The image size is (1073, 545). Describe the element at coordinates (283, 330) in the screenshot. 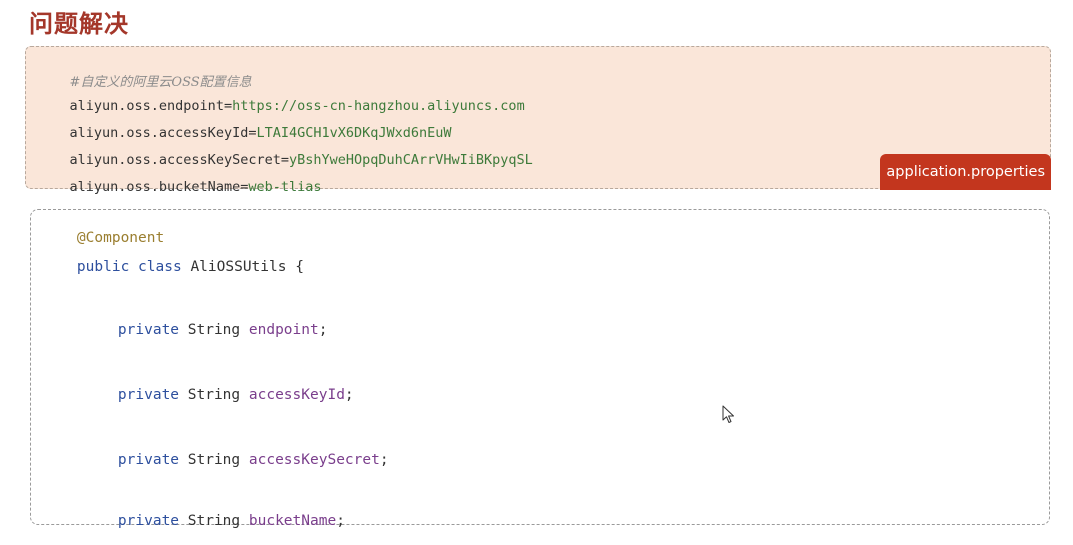

I see `field-name-token: endpoint` at that location.